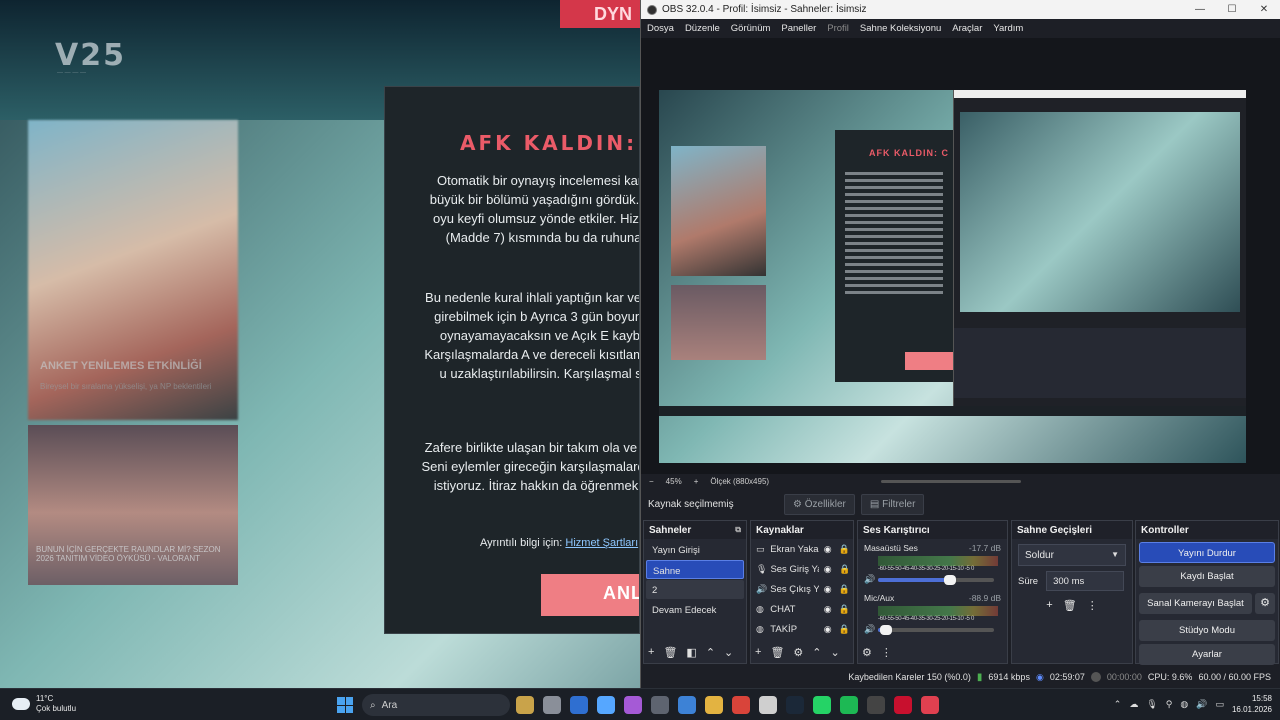 The height and width of the screenshot is (720, 1280). I want to click on spotify-icon, so click(849, 705).